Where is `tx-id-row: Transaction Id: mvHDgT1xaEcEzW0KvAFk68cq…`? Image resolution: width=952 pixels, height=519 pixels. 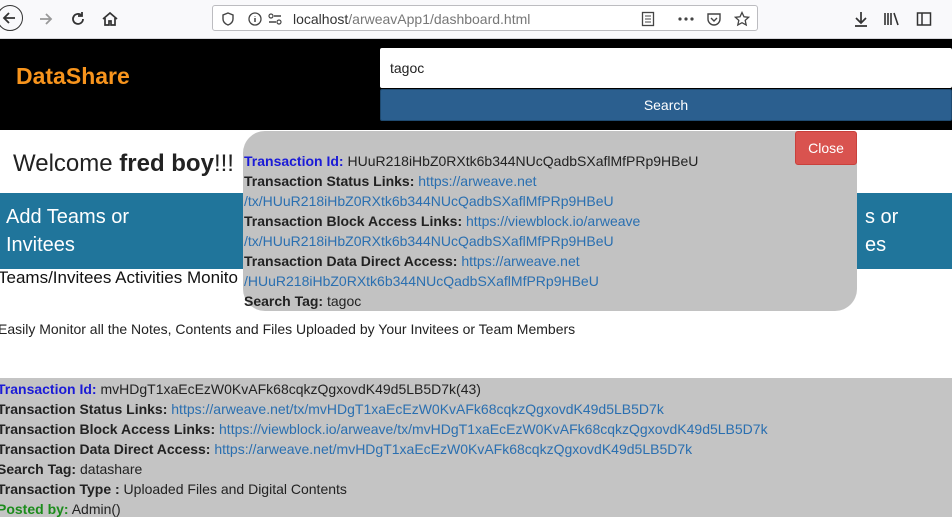 tx-id-row: Transaction Id: mvHDgT1xaEcEzW0KvAFk68cq… is located at coordinates (476, 389).